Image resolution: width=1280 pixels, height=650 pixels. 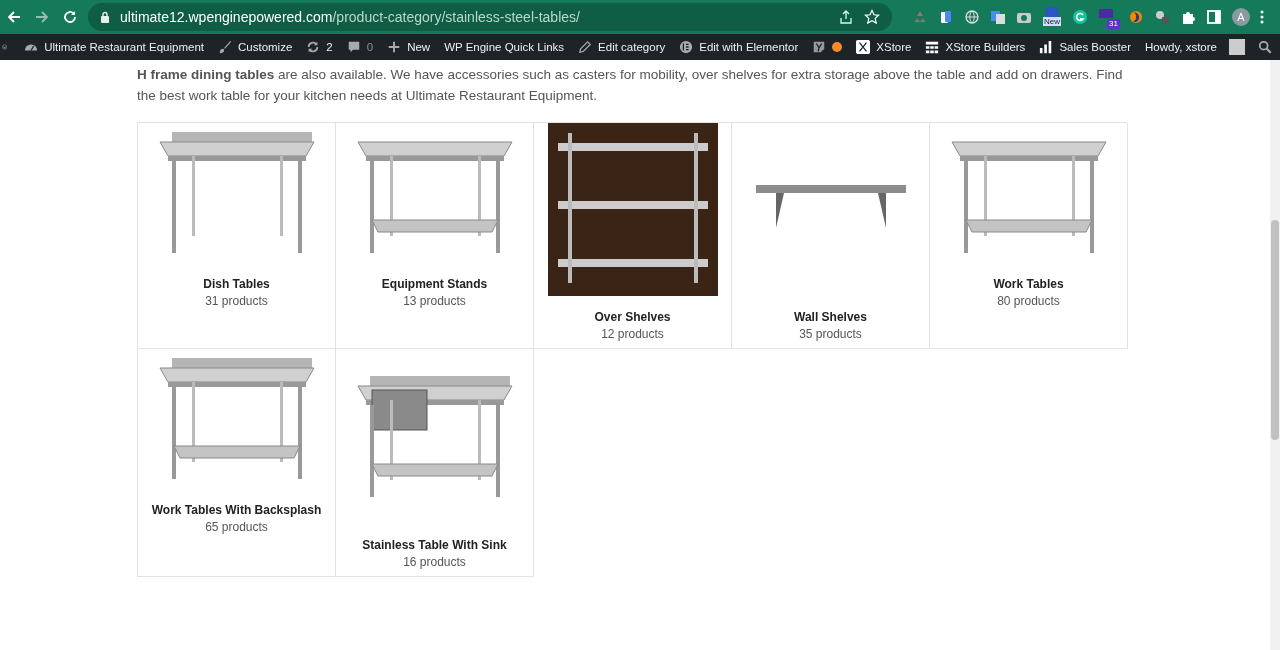 What do you see at coordinates (434, 545) in the screenshot?
I see `category-name: Stainless Table With Sink` at bounding box center [434, 545].